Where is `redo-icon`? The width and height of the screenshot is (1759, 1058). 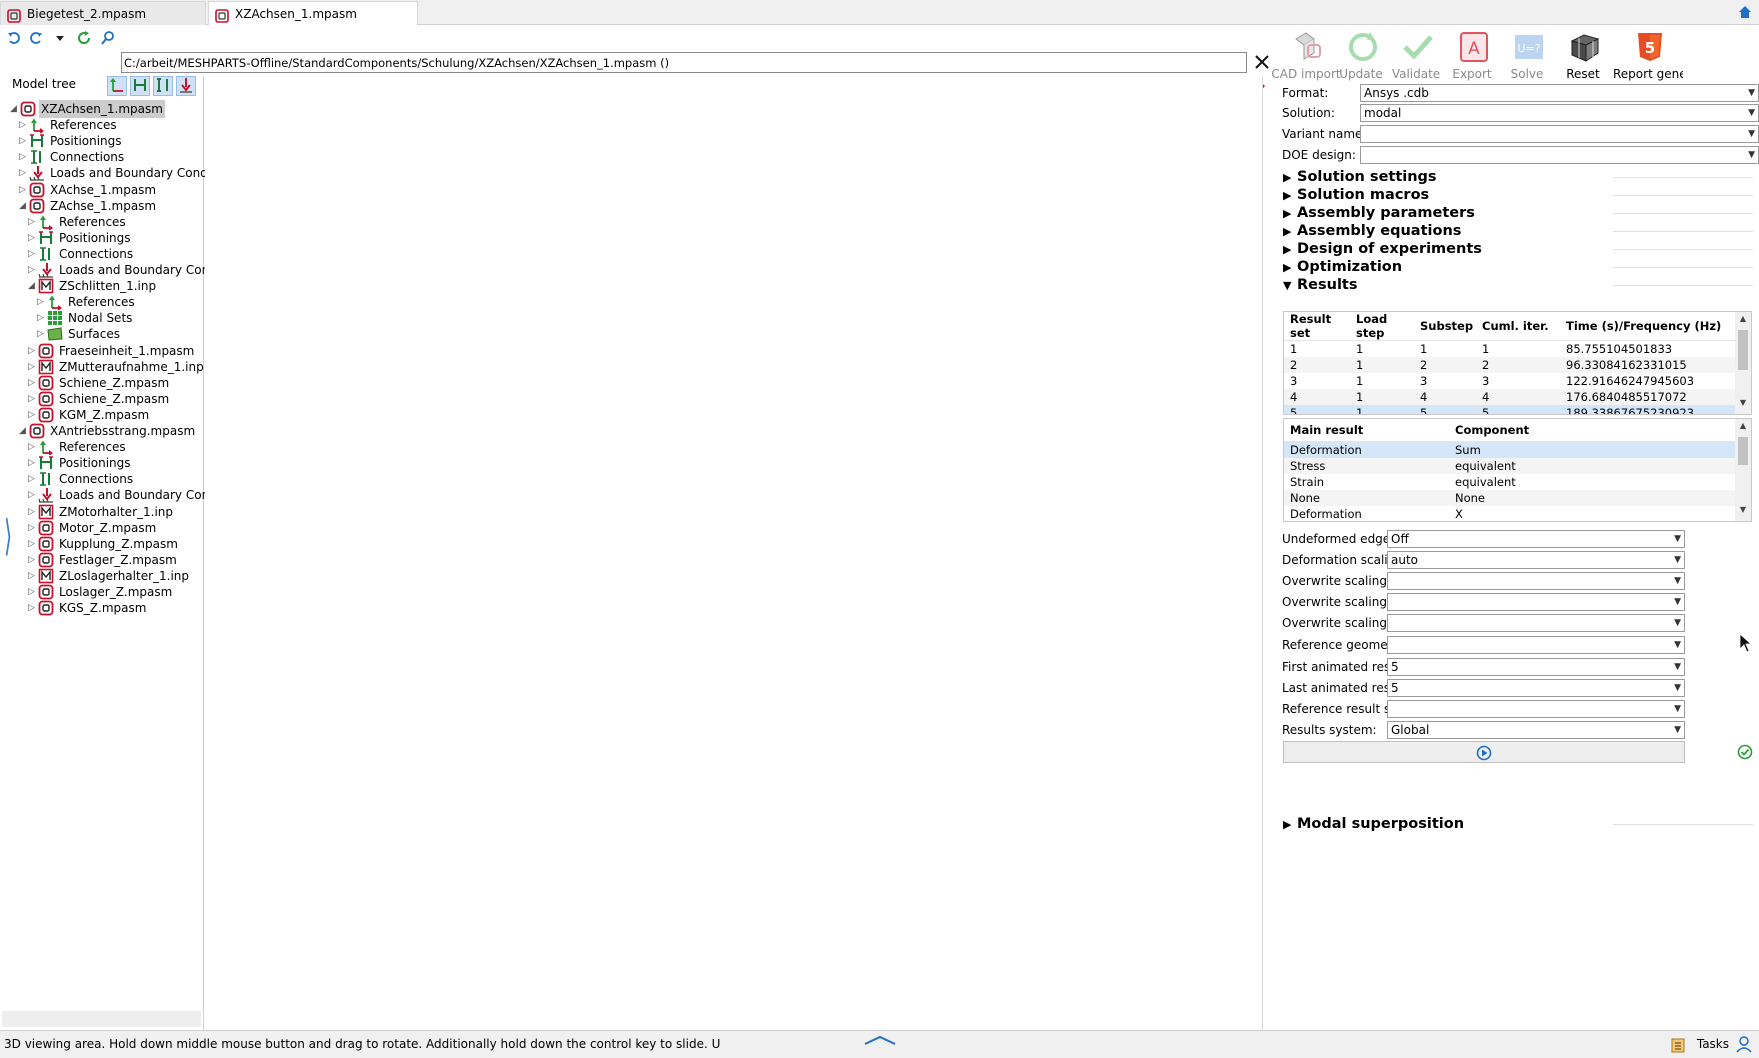 redo-icon is located at coordinates (36, 38).